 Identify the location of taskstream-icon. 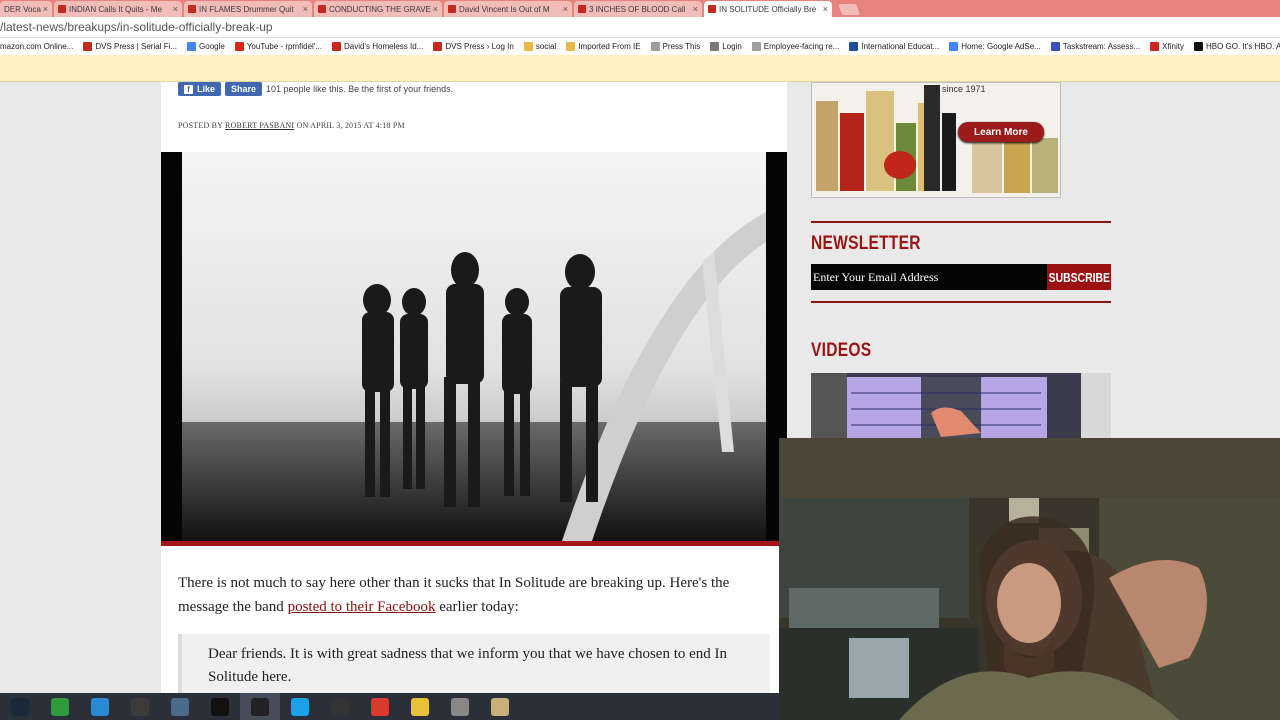
(1055, 46).